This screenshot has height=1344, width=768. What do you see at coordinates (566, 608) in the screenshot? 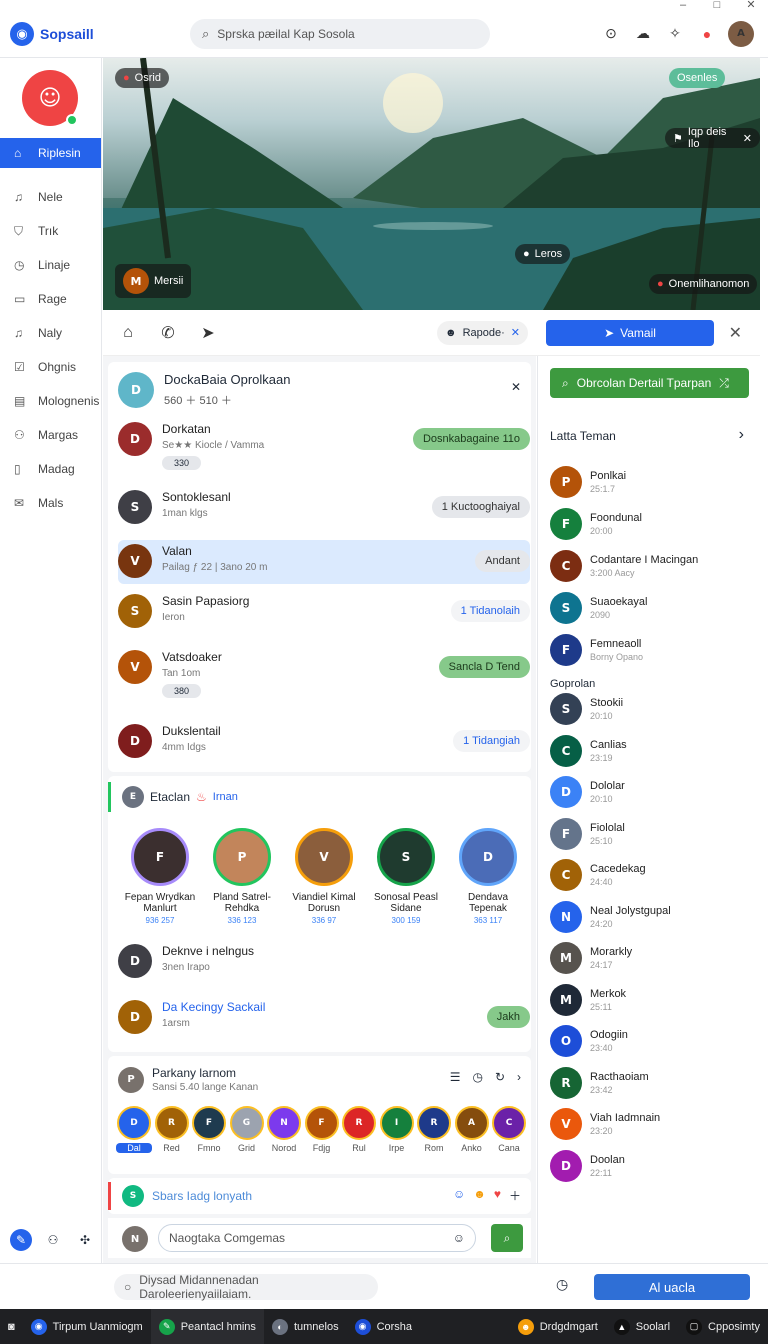
I see `friend-avatar: S` at bounding box center [566, 608].